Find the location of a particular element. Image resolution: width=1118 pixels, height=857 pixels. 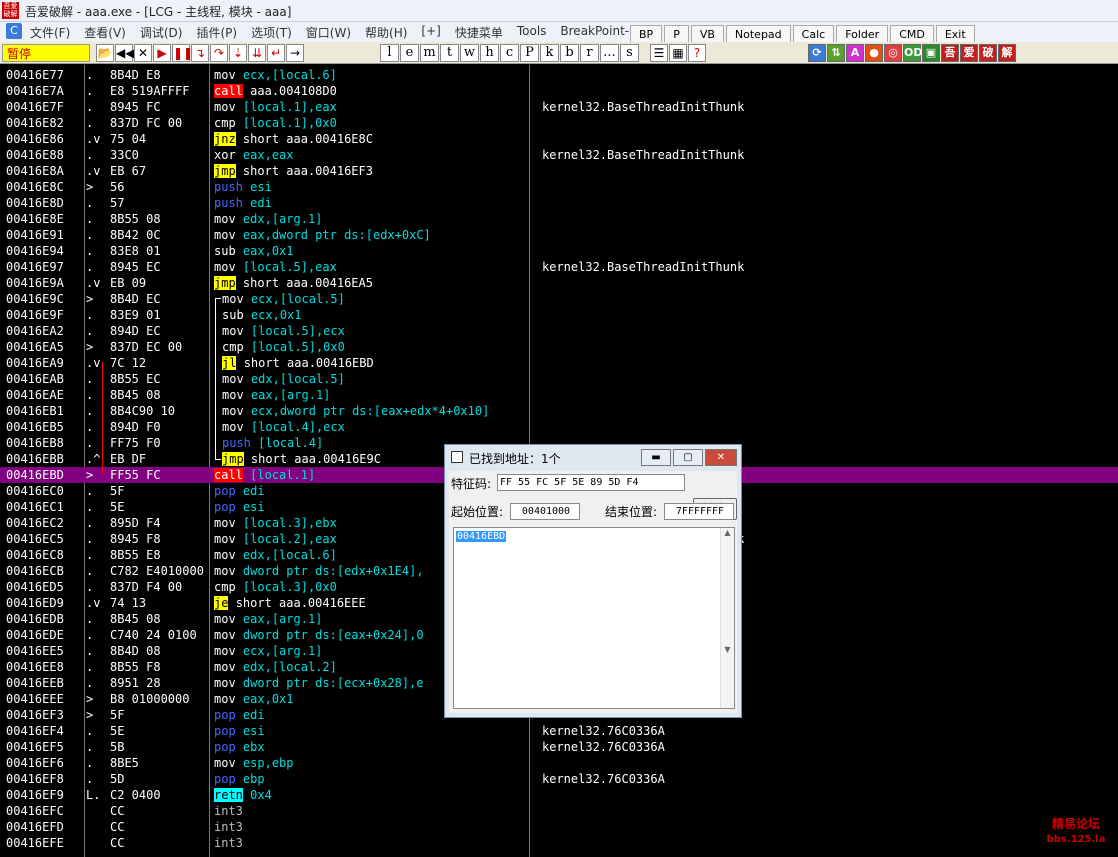

menu-item: Tools is located at coordinates (532, 32).